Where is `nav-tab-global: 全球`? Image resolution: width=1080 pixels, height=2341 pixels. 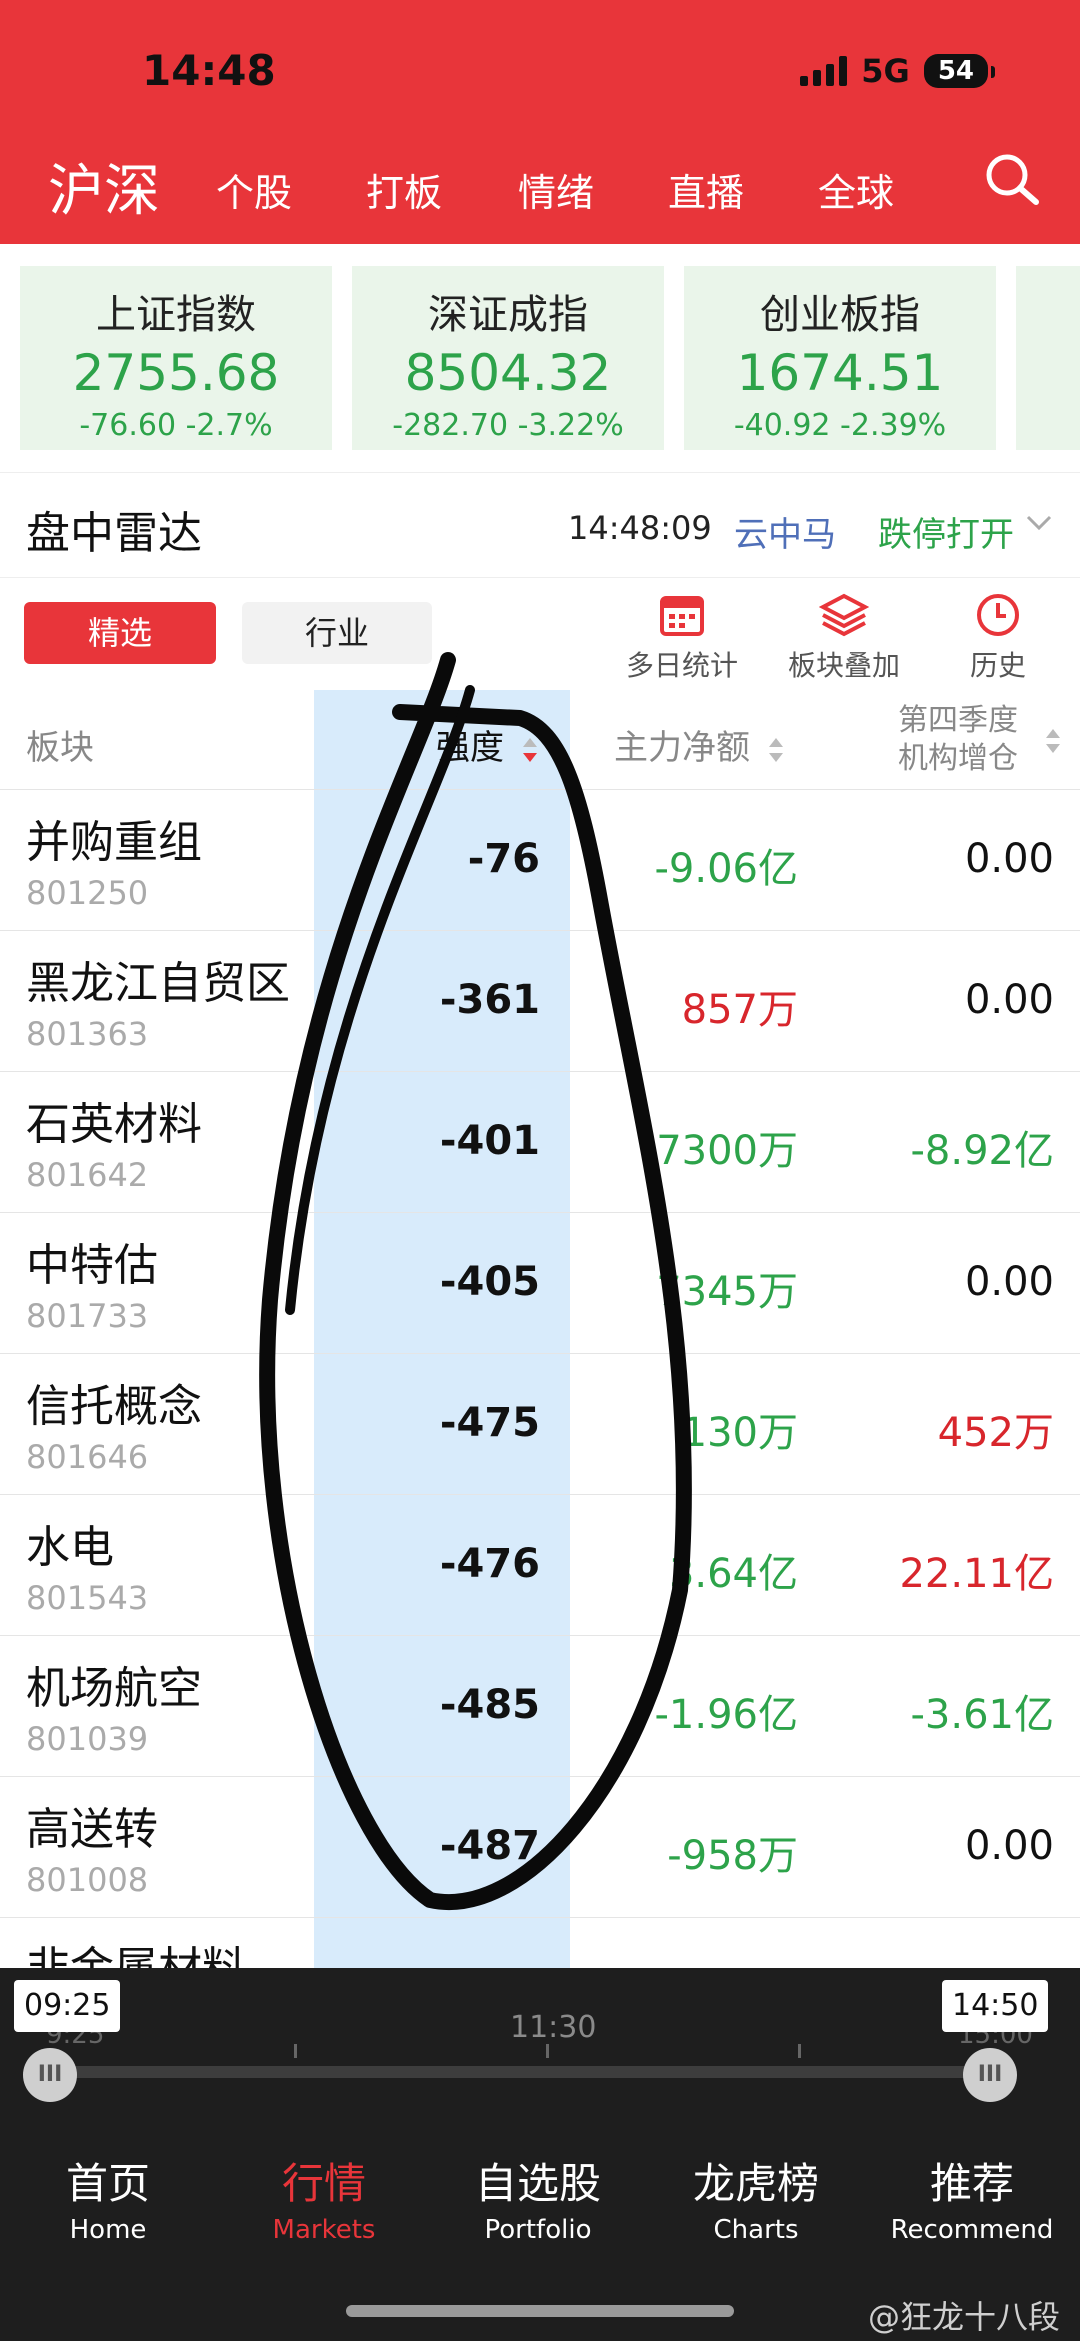 nav-tab-global: 全球 is located at coordinates (856, 189).